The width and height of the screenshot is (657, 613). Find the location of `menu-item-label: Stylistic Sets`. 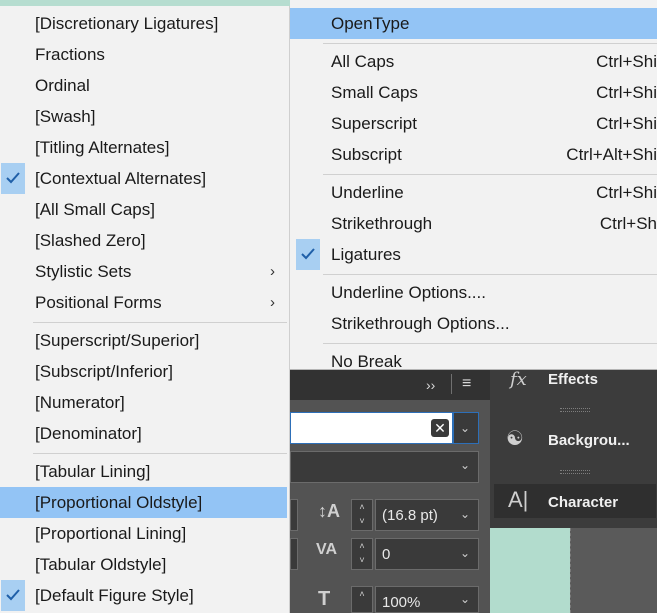

menu-item-label: Stylistic Sets is located at coordinates (83, 271).